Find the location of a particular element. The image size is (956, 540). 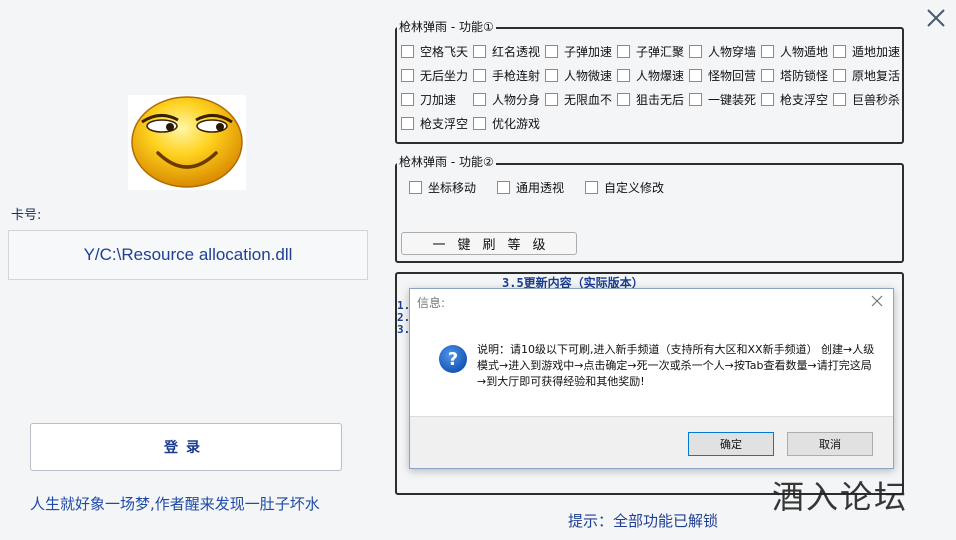

checkbox-feature: 红名透视 is located at coordinates (506, 51).